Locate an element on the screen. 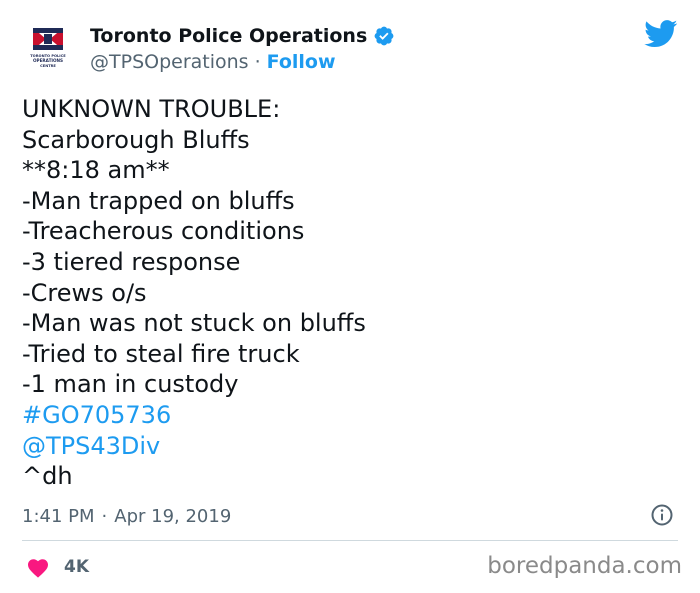 Image resolution: width=700 pixels, height=593 pixels. tweet-line: -Man was not stuck on bluffs is located at coordinates (194, 323).